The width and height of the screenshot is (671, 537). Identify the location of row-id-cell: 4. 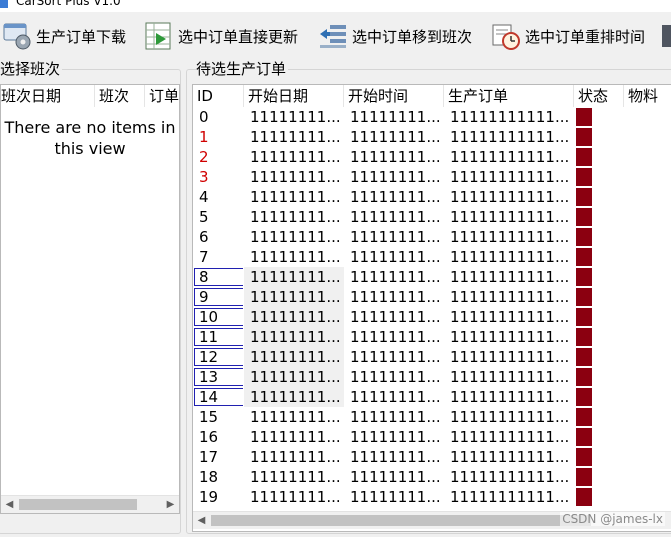
(204, 197).